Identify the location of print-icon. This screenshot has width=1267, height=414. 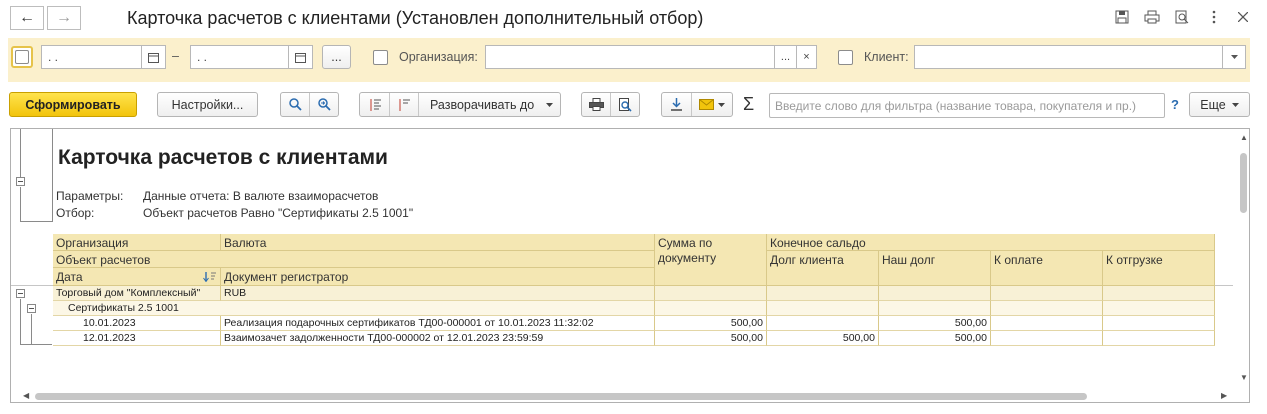
(1152, 17).